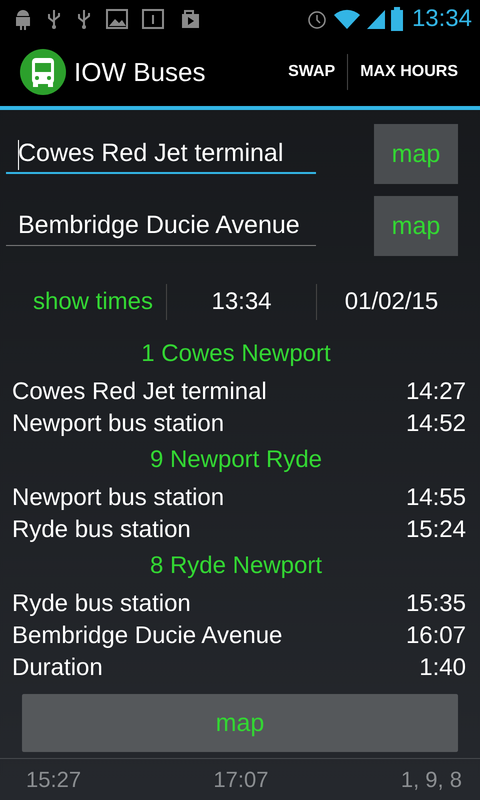 This screenshot has height=800, width=480. Describe the element at coordinates (54, 780) in the screenshot. I see `journey-text: 15:27` at that location.